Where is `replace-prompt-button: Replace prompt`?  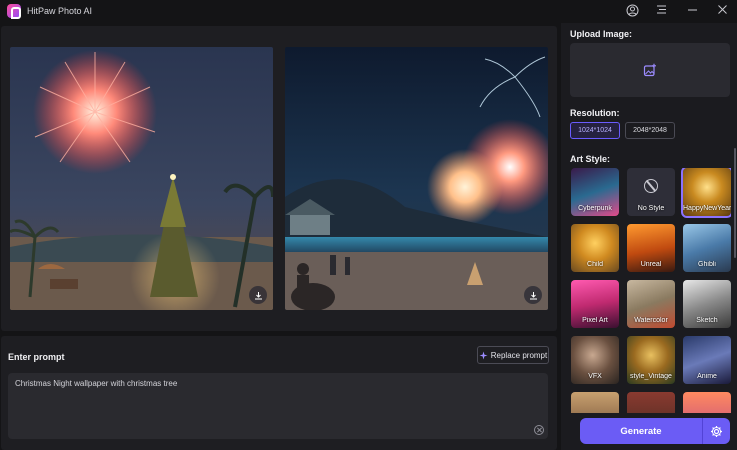 replace-prompt-button: Replace prompt is located at coordinates (513, 355).